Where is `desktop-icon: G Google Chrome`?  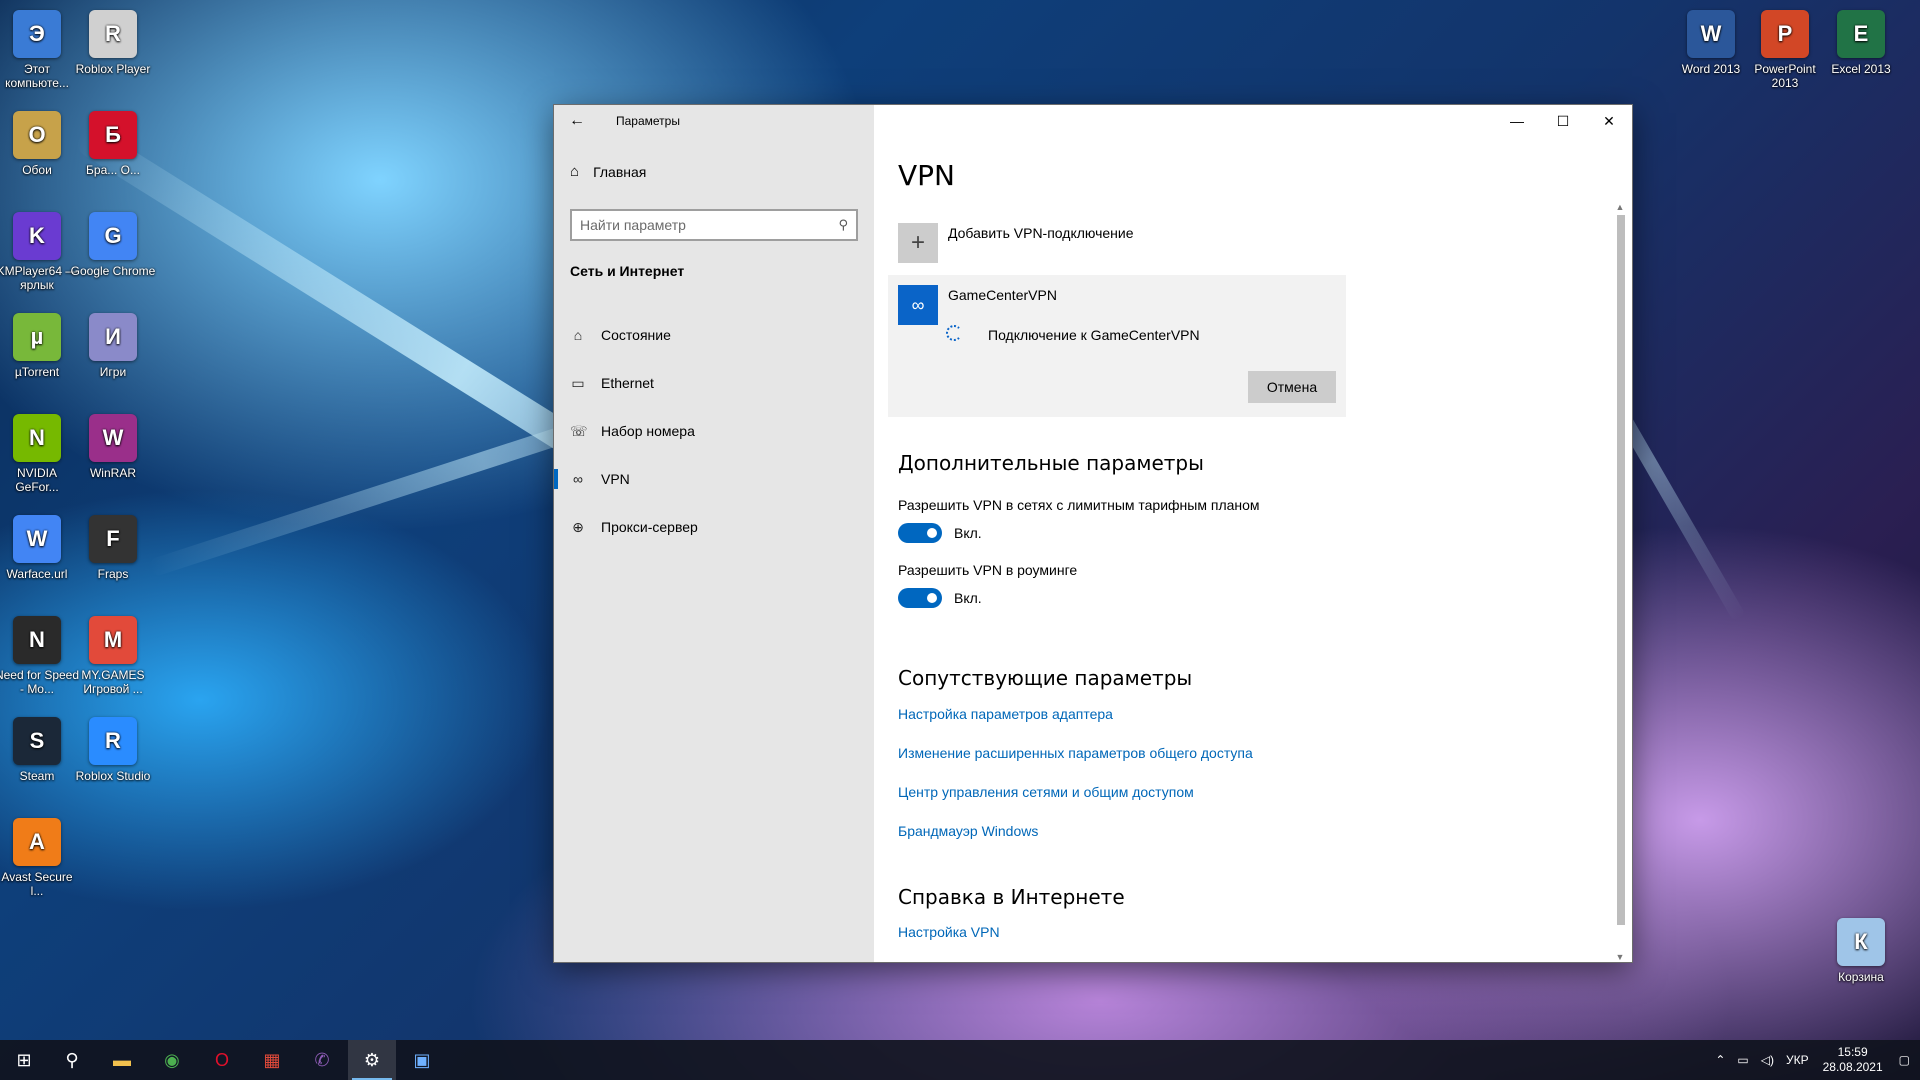 desktop-icon: G Google Chrome is located at coordinates (113, 245).